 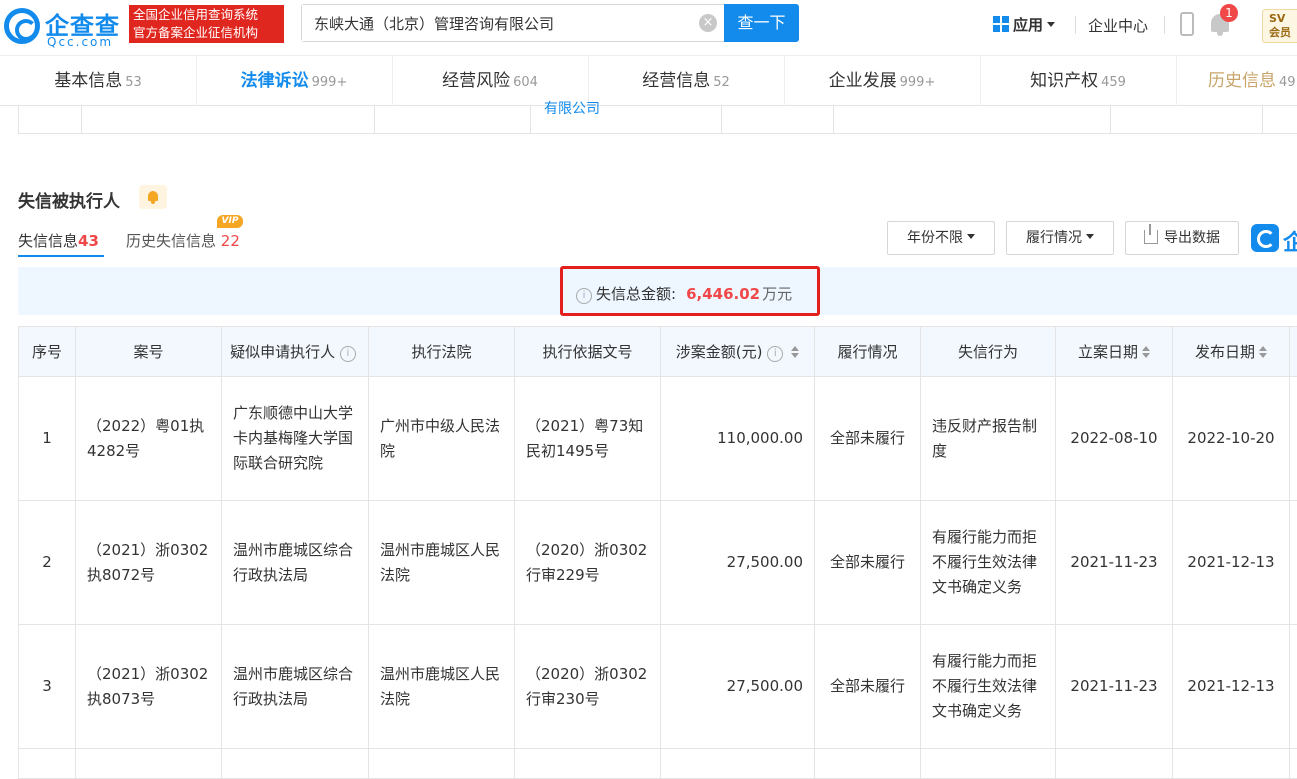 What do you see at coordinates (588, 352) in the screenshot?
I see `col-header-basis-doc: 执行依据文号` at bounding box center [588, 352].